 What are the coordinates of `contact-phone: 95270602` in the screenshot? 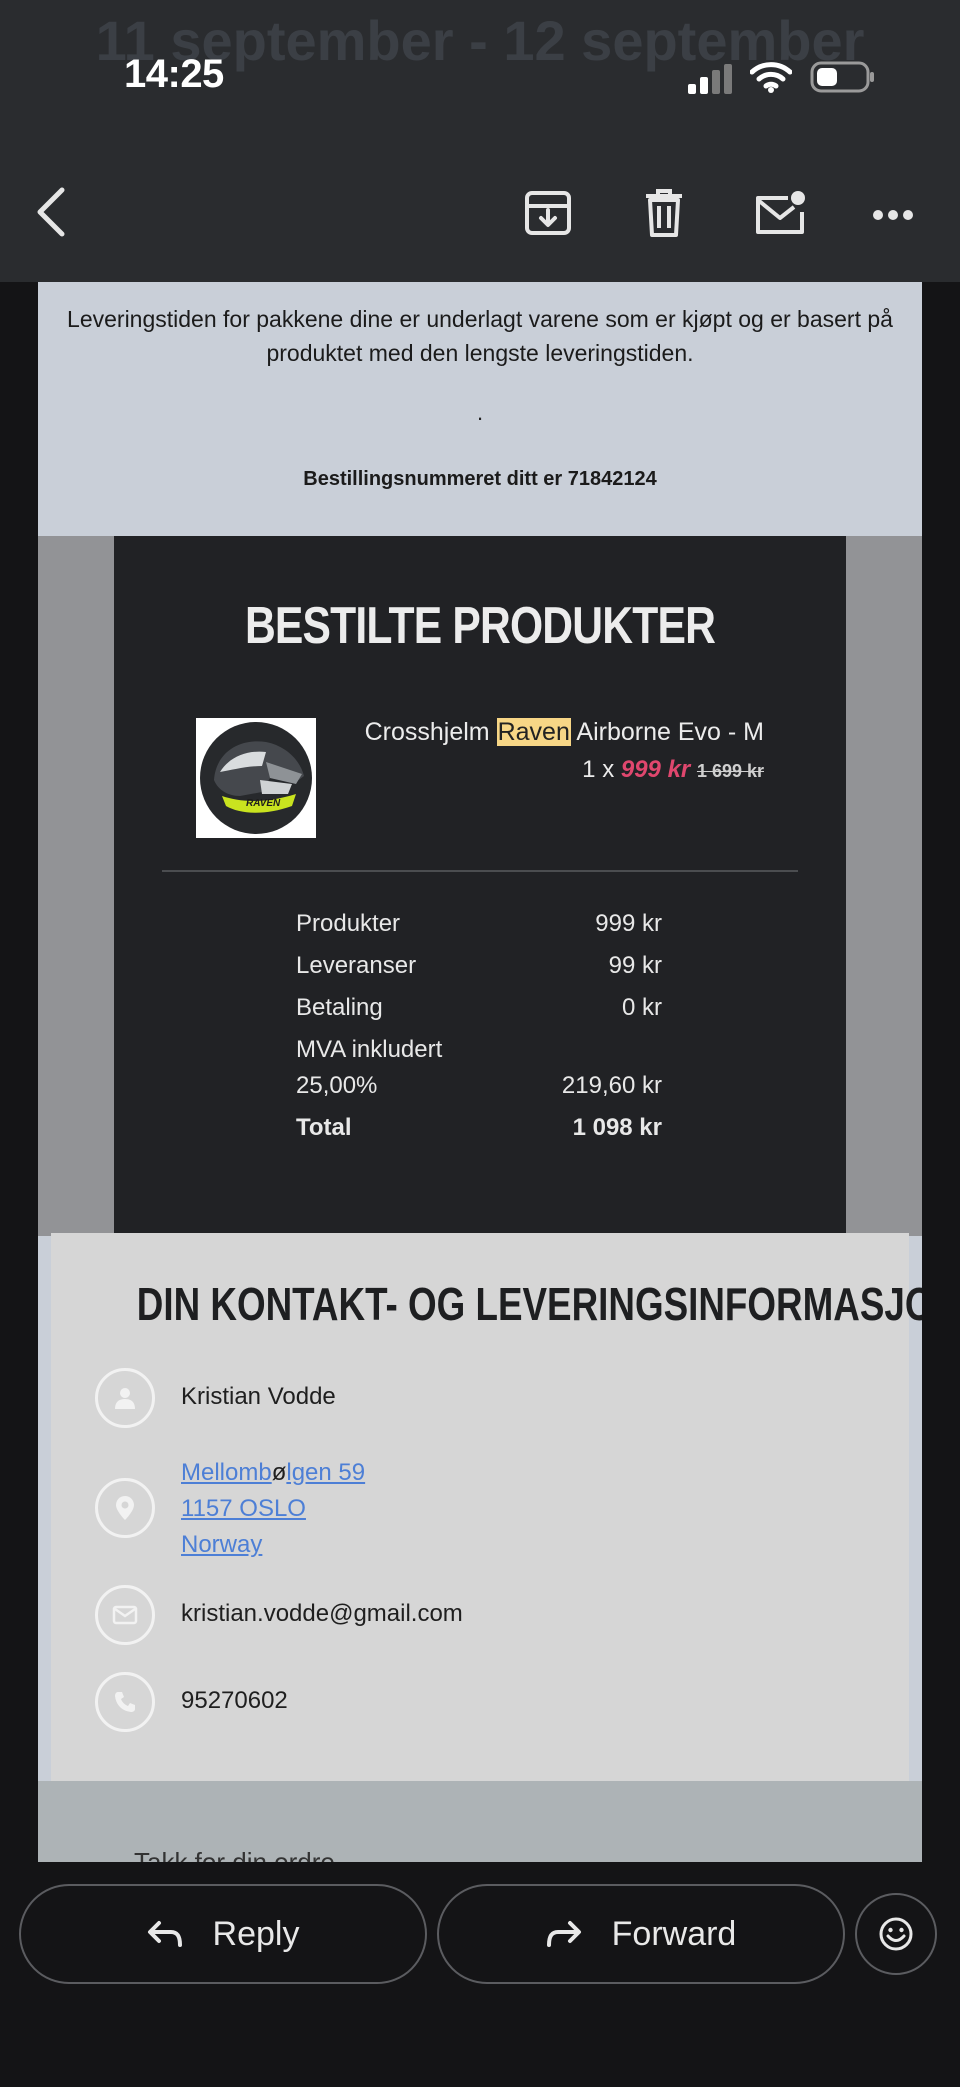 It's located at (234, 1701).